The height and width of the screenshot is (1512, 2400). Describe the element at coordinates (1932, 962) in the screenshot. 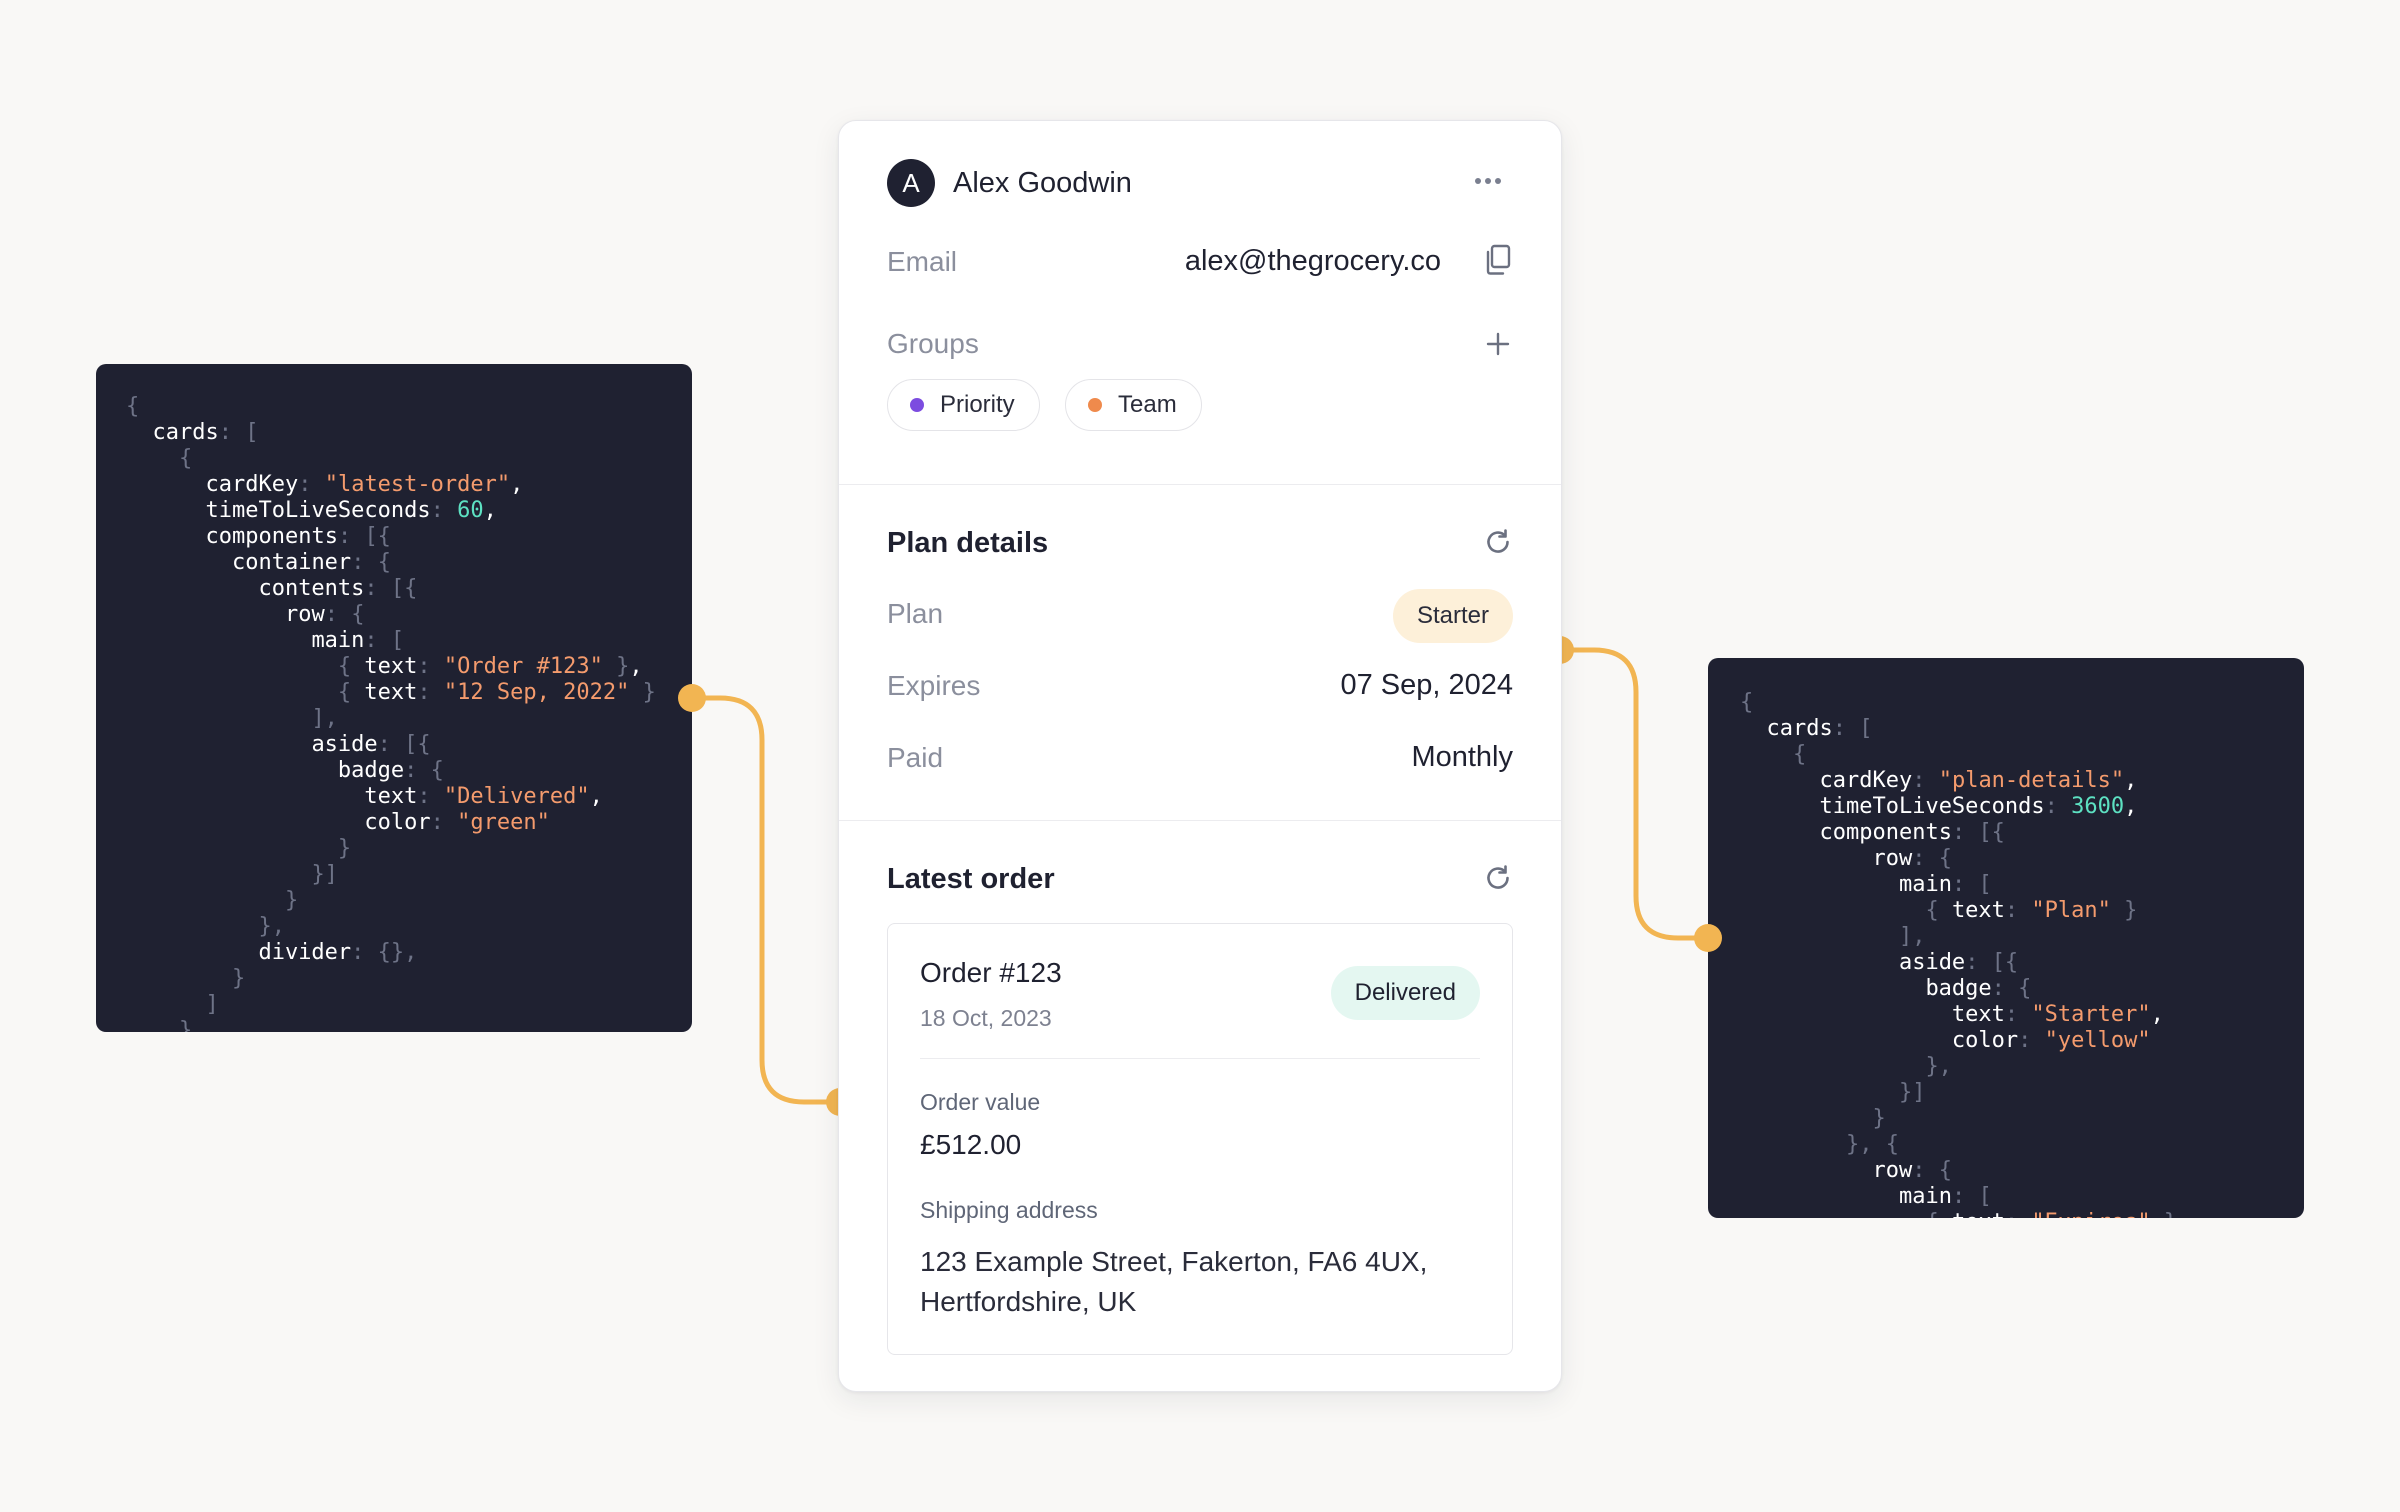

I see `code-token: aside` at that location.